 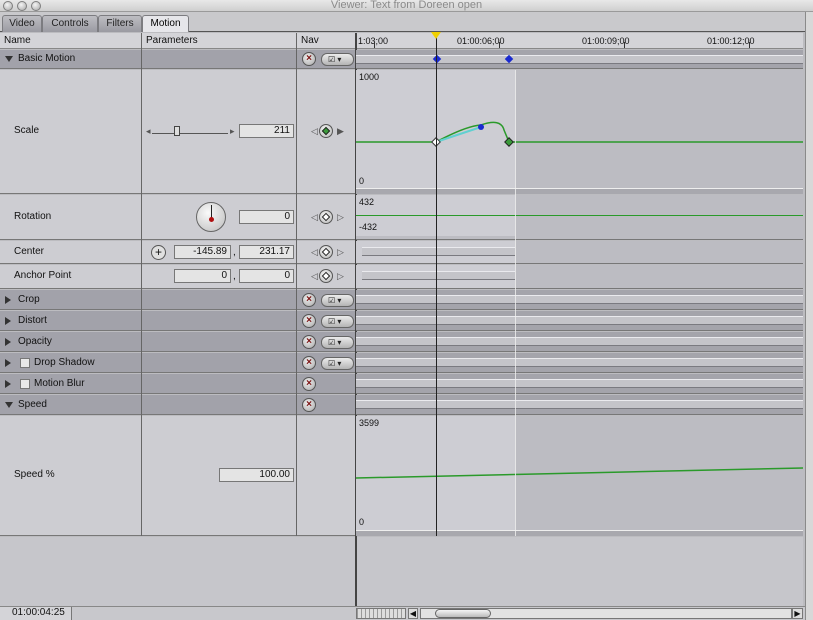 What do you see at coordinates (579, 384) in the screenshot?
I see `timeline-row-motion-blur` at bounding box center [579, 384].